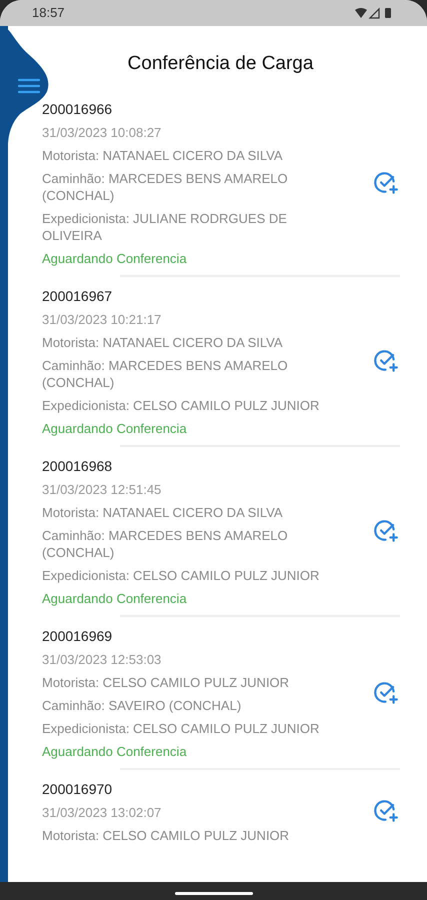  What do you see at coordinates (102, 659) in the screenshot?
I see `load-date: 31/03/2023 12:53:03` at bounding box center [102, 659].